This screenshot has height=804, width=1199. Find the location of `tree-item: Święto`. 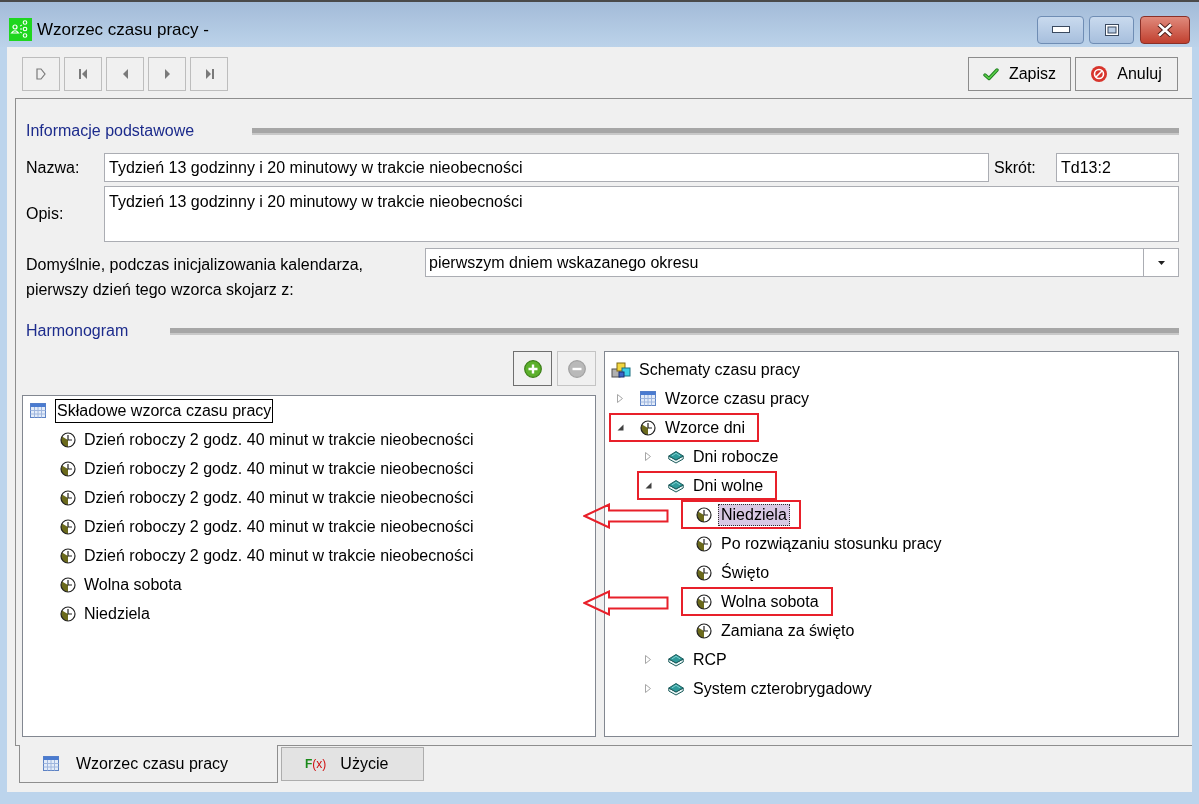

tree-item: Święto is located at coordinates (745, 572).